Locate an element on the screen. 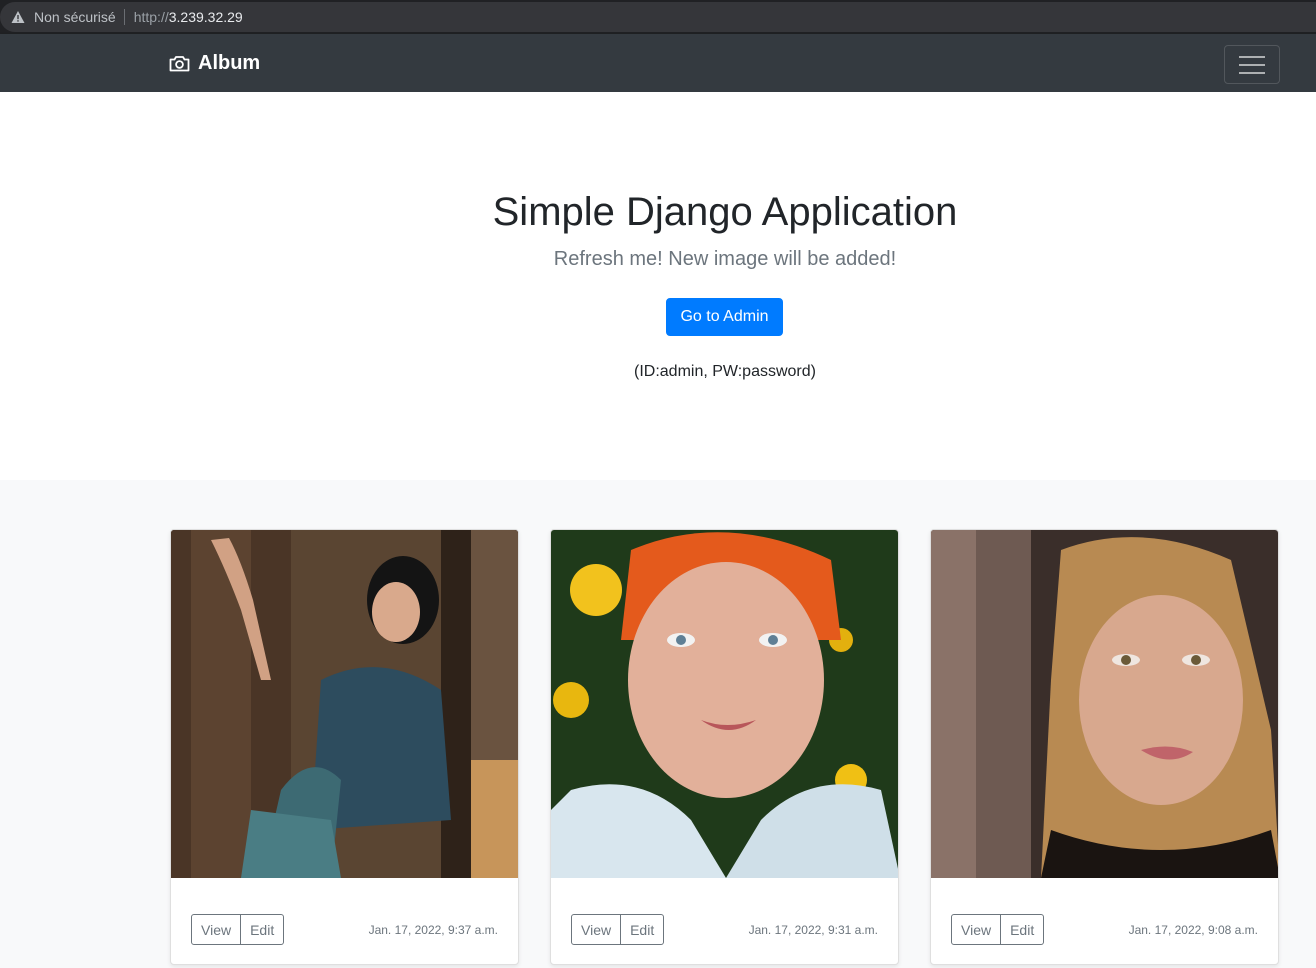  photo-man-red-hair is located at coordinates (724, 704).